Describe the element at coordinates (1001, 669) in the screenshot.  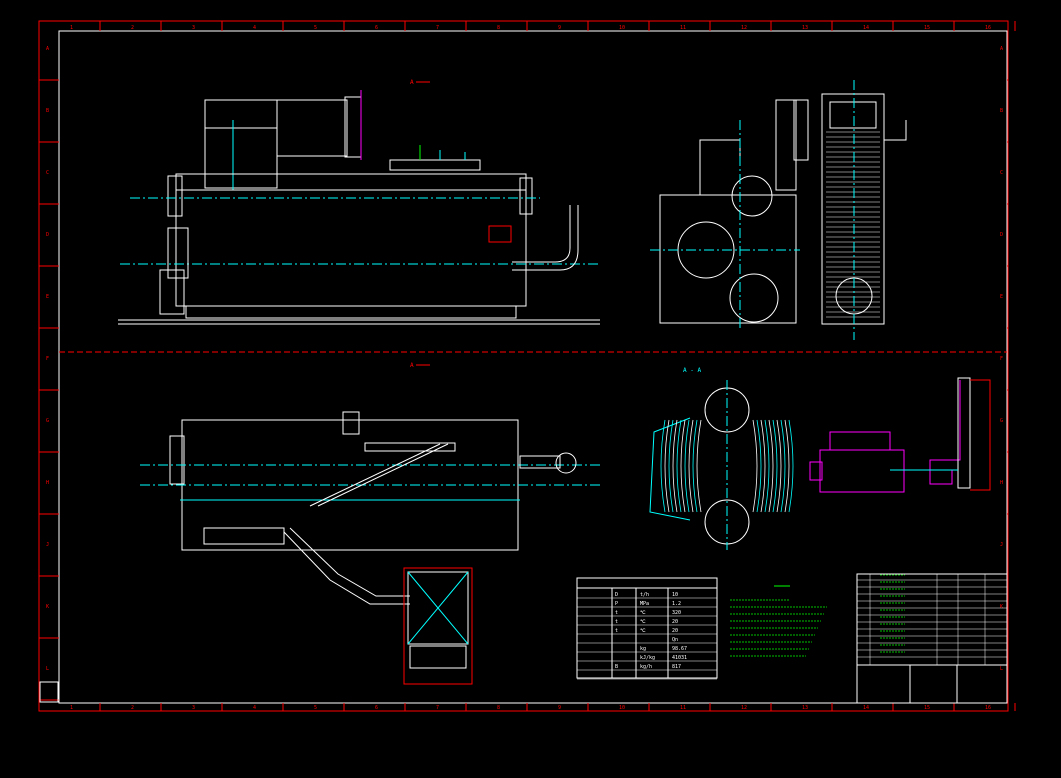
I see `grid-right-letter: L` at that location.